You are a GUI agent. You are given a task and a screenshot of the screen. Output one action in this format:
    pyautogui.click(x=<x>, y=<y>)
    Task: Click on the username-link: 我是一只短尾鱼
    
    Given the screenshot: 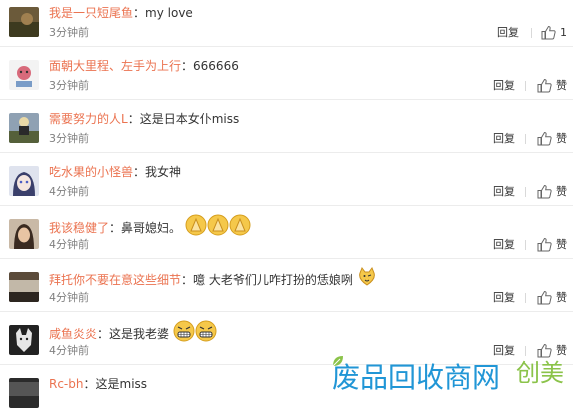 What is the action you would take?
    pyautogui.click(x=91, y=13)
    